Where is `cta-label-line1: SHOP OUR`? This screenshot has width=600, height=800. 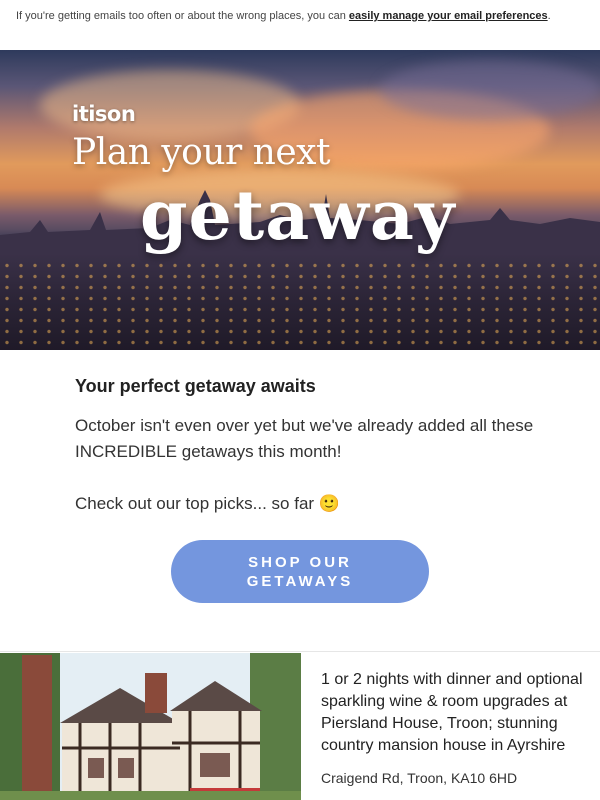 cta-label-line1: SHOP OUR is located at coordinates (300, 562).